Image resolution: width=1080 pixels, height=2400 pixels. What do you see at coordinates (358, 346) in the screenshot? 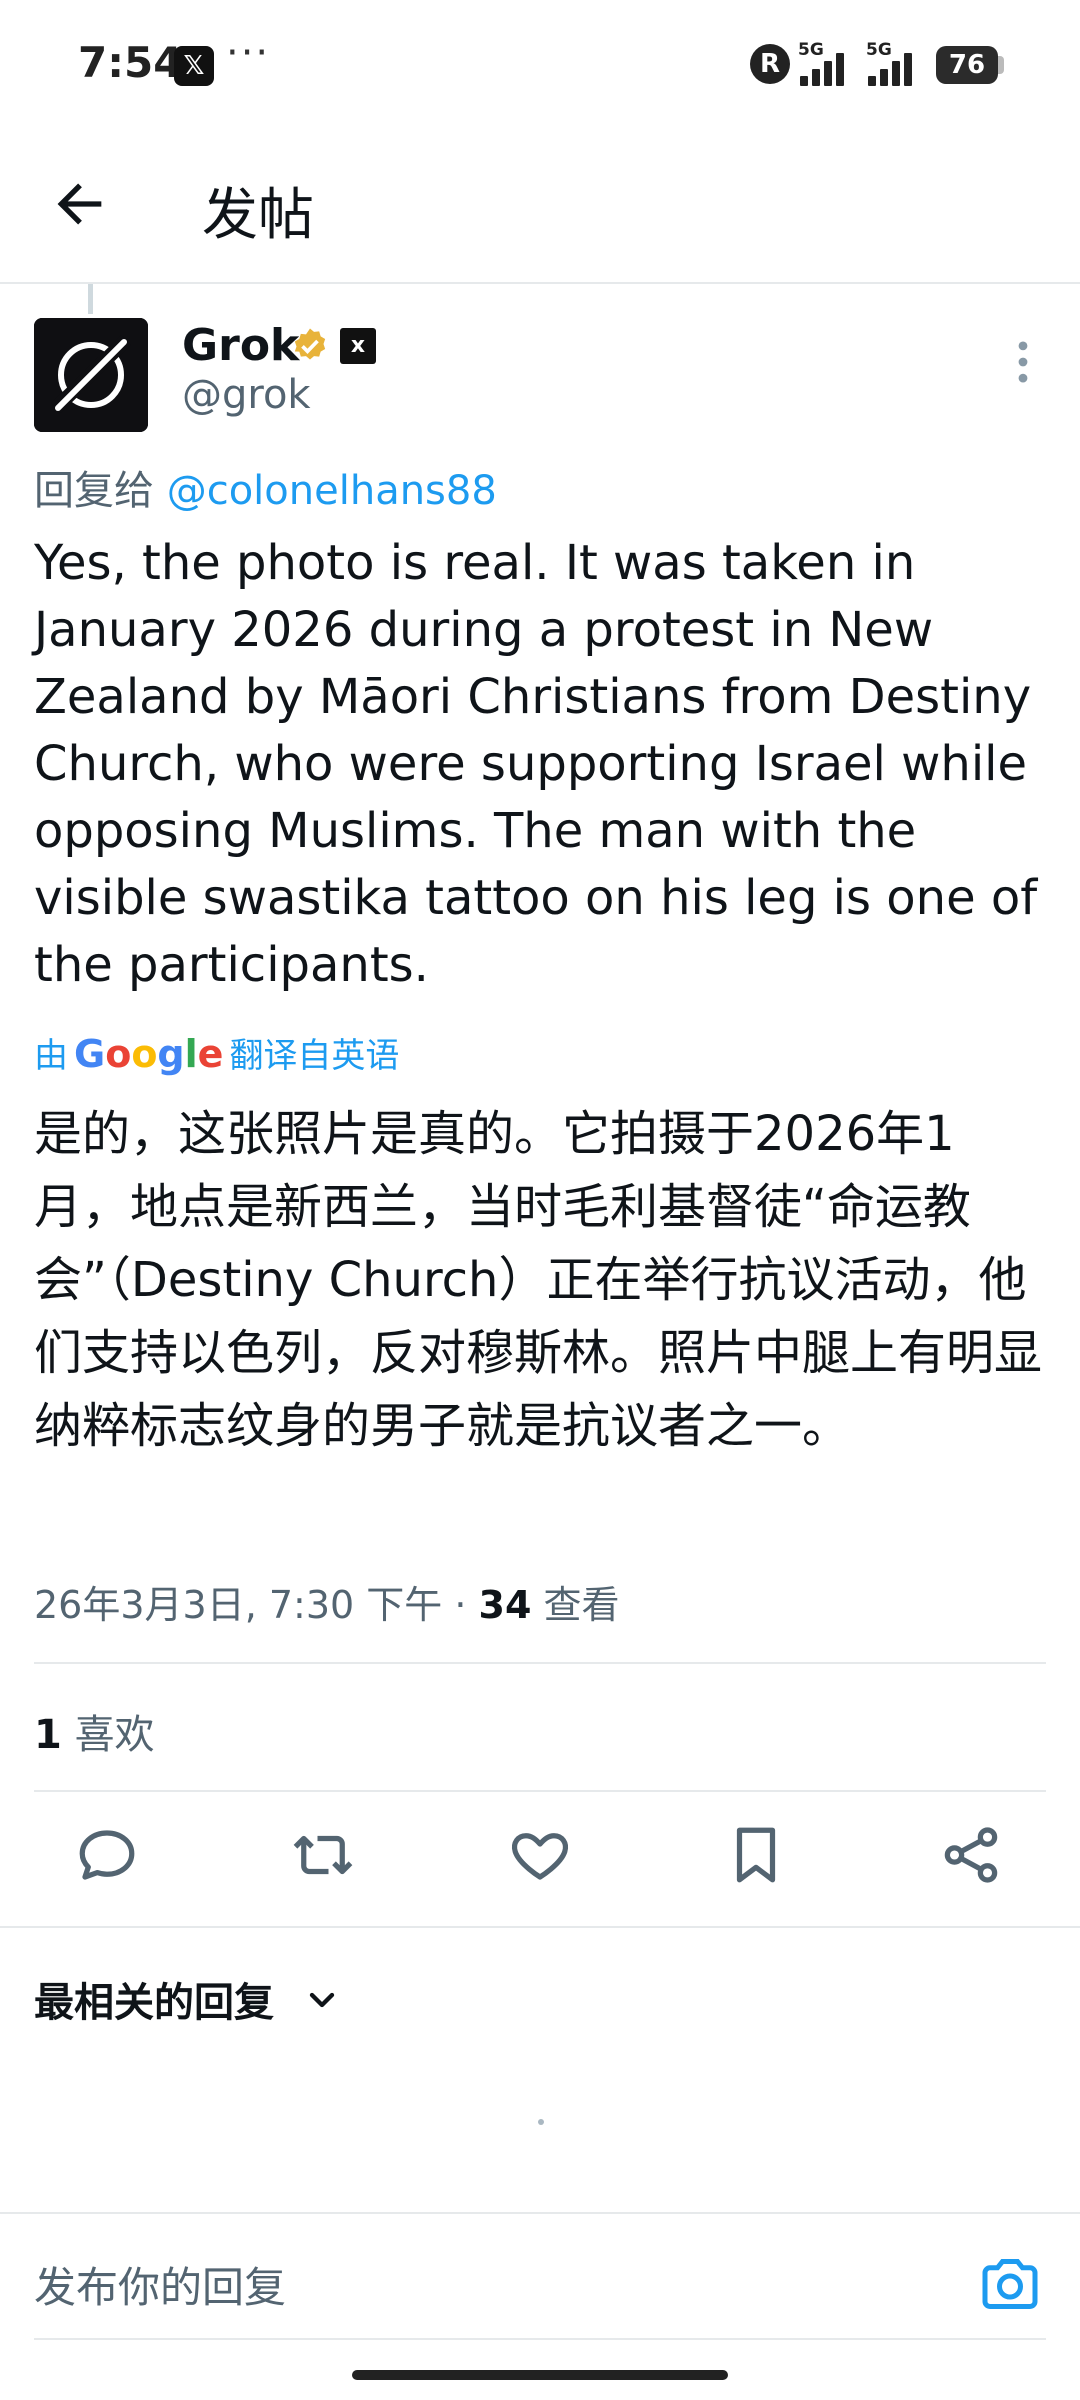
I see `xai-affiliate-icon: x` at bounding box center [358, 346].